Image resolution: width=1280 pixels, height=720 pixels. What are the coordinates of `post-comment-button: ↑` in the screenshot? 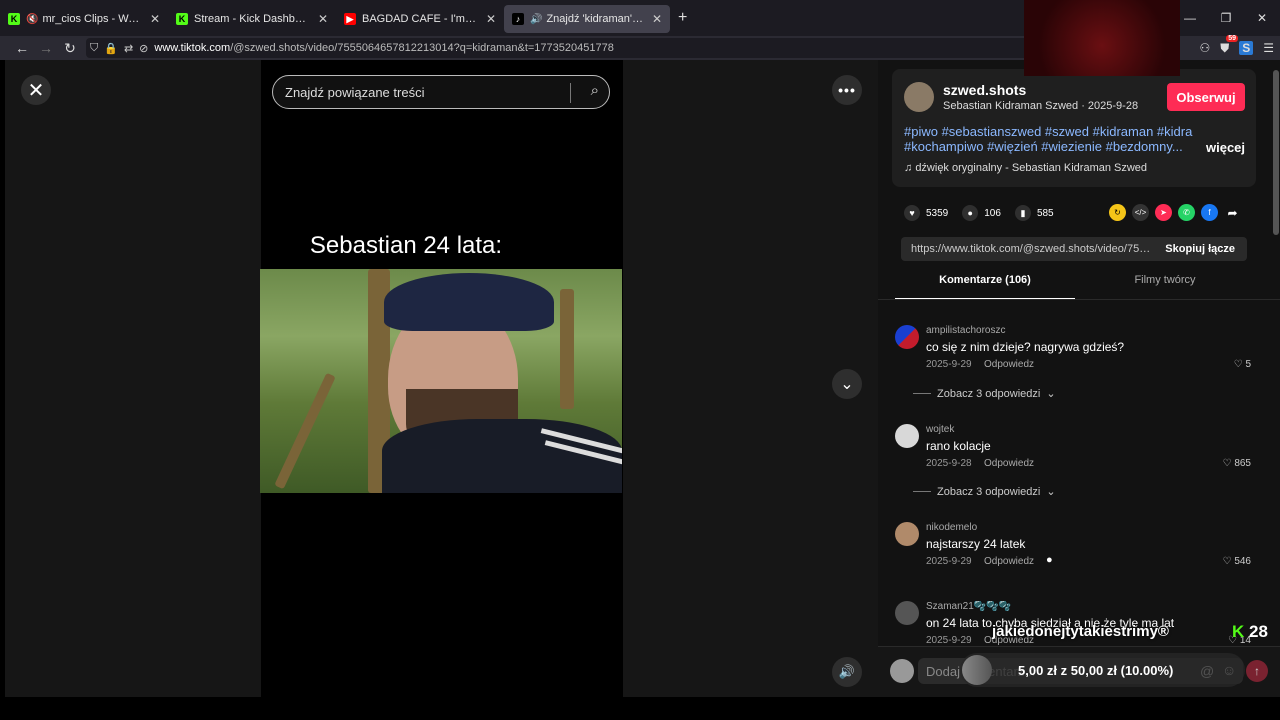 It's located at (1257, 671).